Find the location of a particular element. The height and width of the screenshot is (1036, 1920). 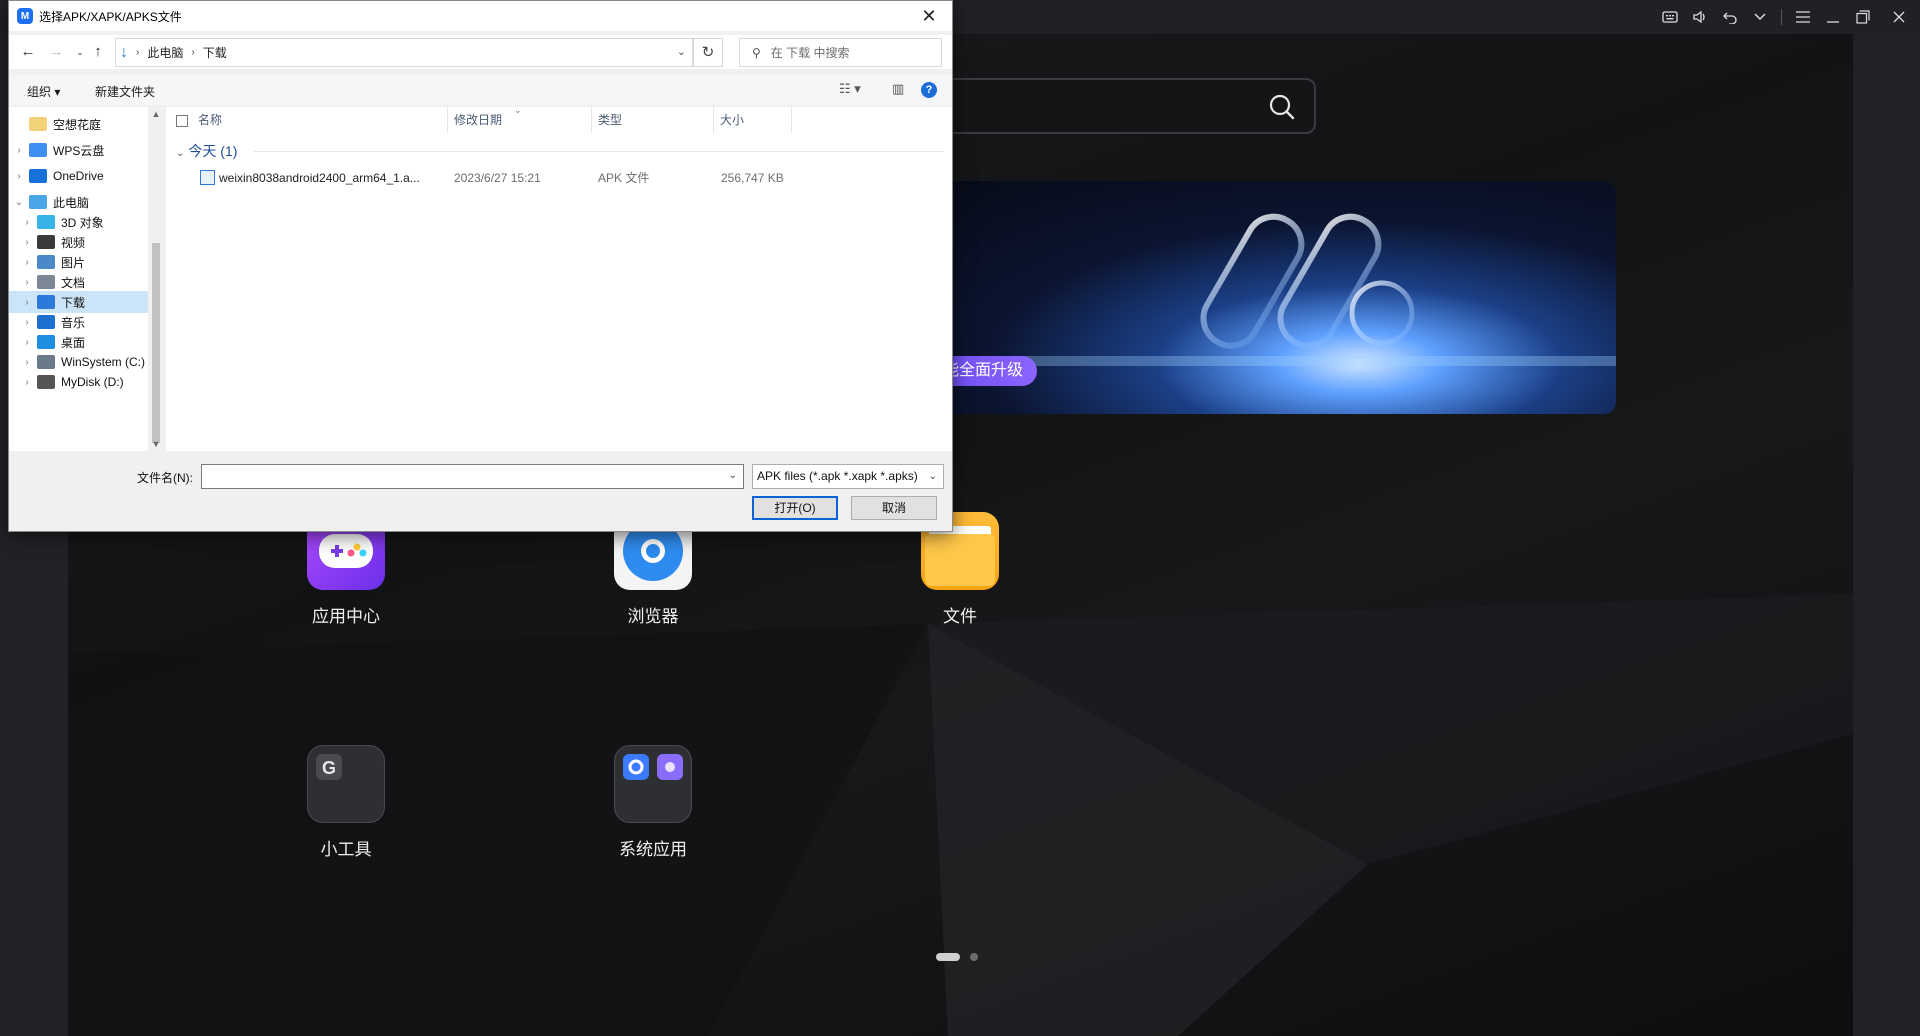

search-field: ⚲ 在 下载 中搜索 is located at coordinates (840, 52).